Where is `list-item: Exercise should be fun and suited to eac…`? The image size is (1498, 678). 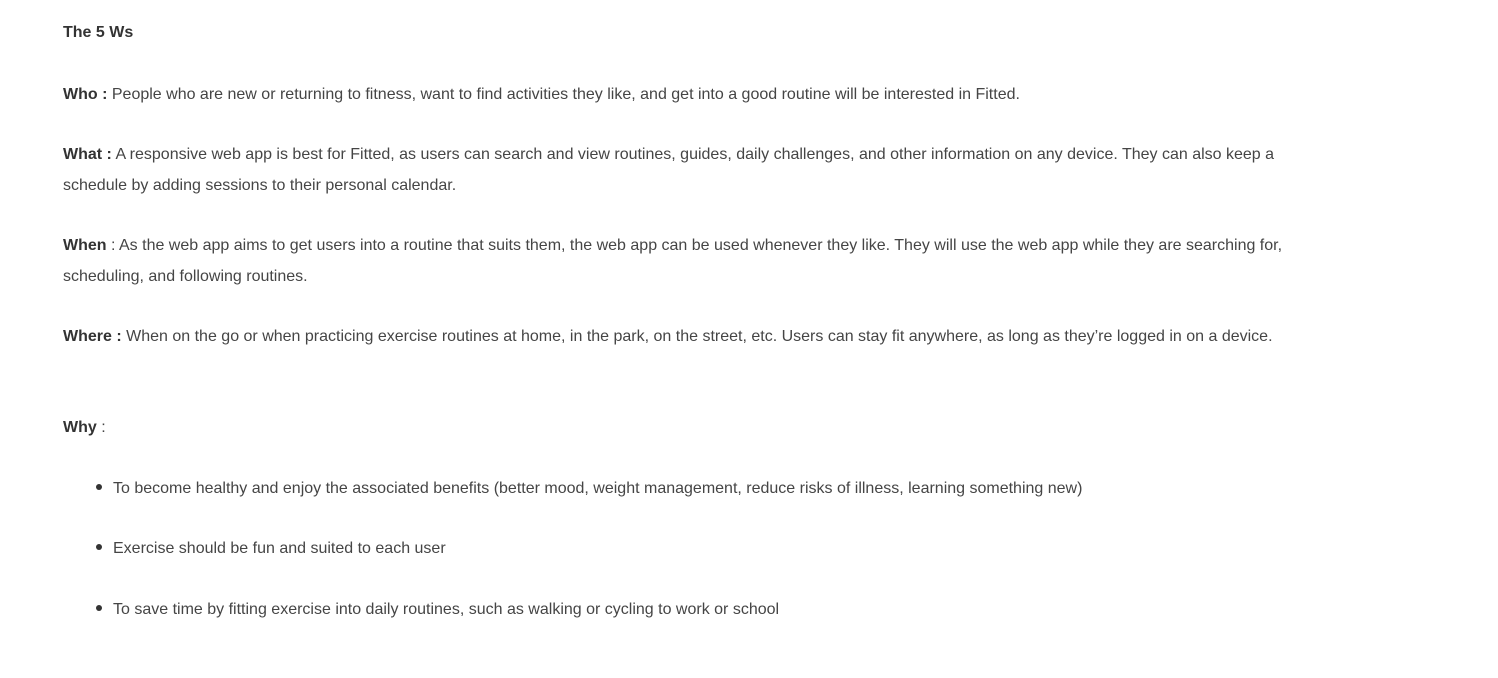 list-item: Exercise should be fun and suited to eac… is located at coordinates (271, 548).